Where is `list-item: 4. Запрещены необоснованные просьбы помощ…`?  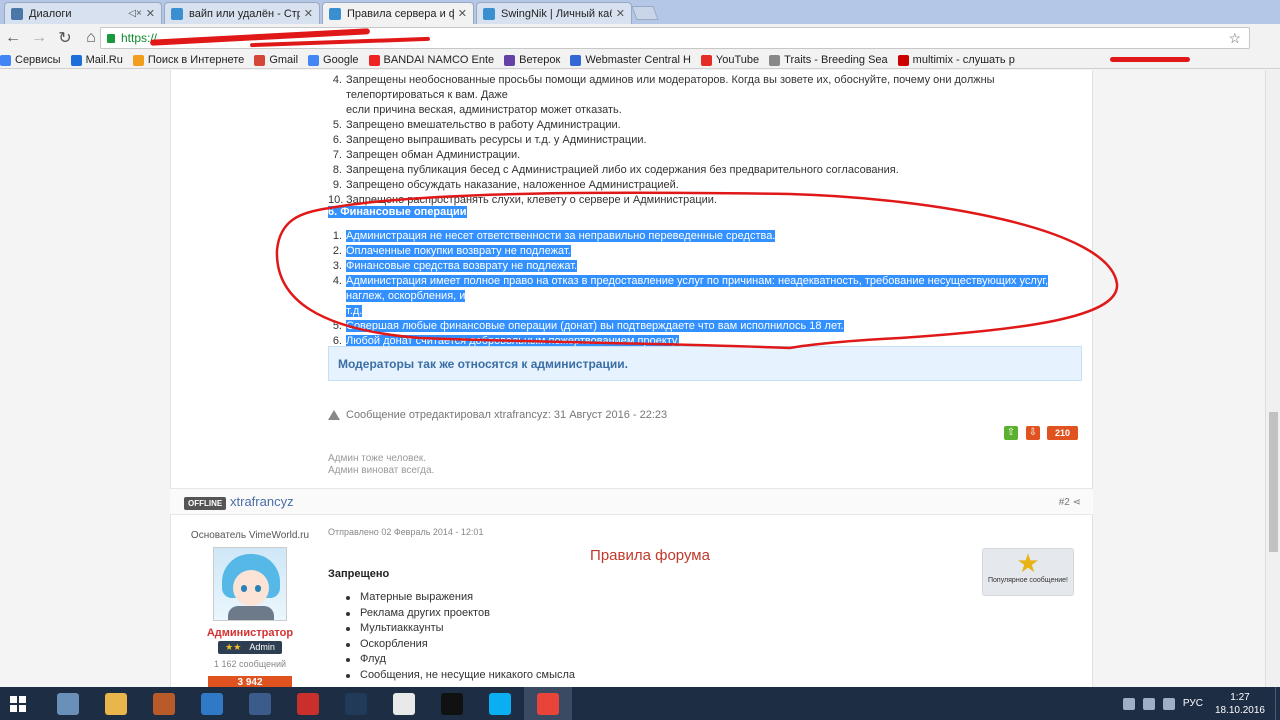
list-item: 4. Запрещены необоснованные просьбы помощ… is located at coordinates (708, 88).